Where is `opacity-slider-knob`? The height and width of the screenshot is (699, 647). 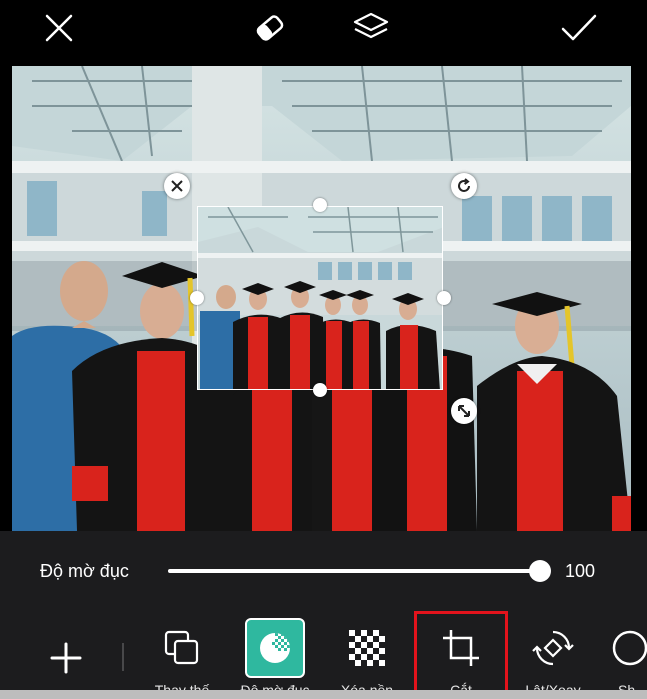
opacity-slider-knob is located at coordinates (540, 571).